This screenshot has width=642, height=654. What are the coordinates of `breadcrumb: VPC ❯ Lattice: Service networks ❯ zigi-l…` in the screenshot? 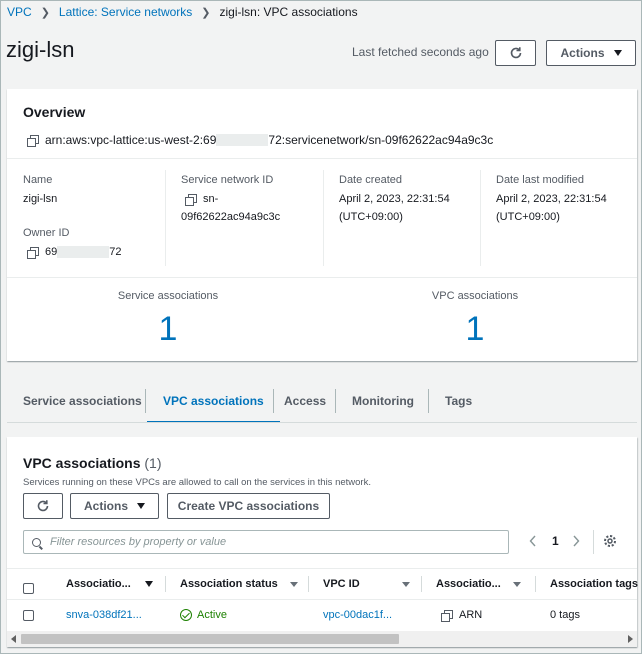 It's located at (182, 12).